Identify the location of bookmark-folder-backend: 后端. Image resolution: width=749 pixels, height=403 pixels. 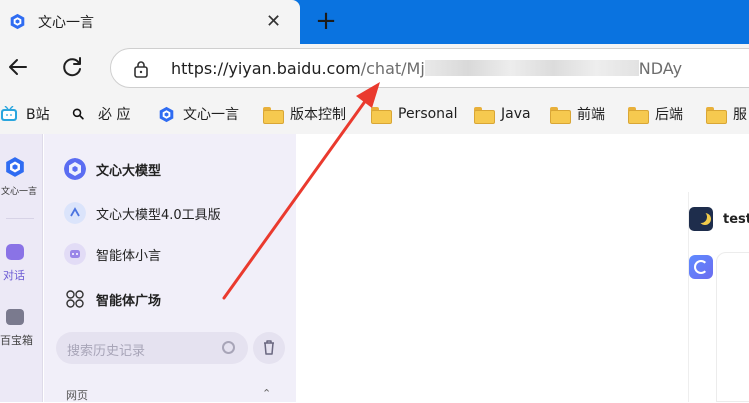
(655, 114).